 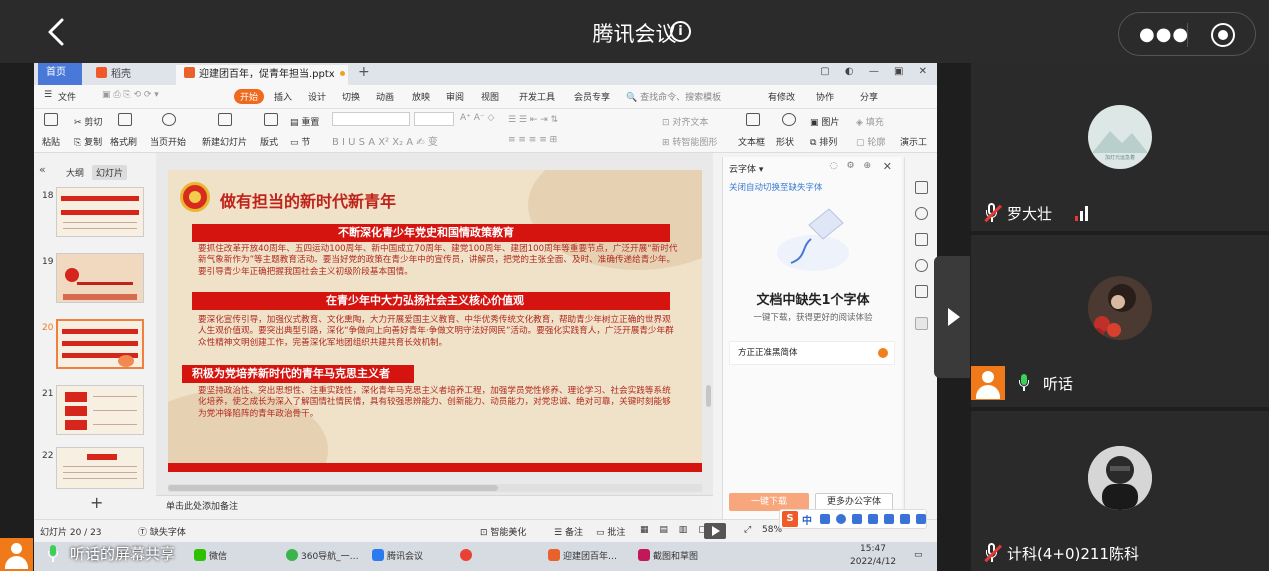 I want to click on play-from-current-label: 当页开始, so click(x=168, y=141).